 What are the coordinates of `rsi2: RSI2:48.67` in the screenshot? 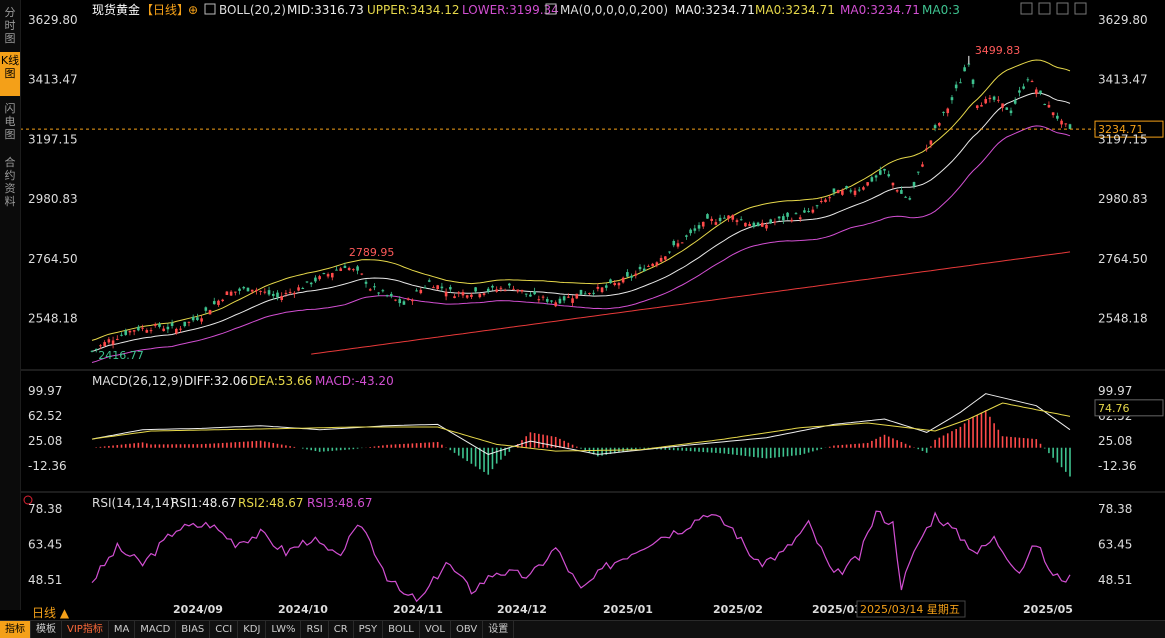 It's located at (271, 503).